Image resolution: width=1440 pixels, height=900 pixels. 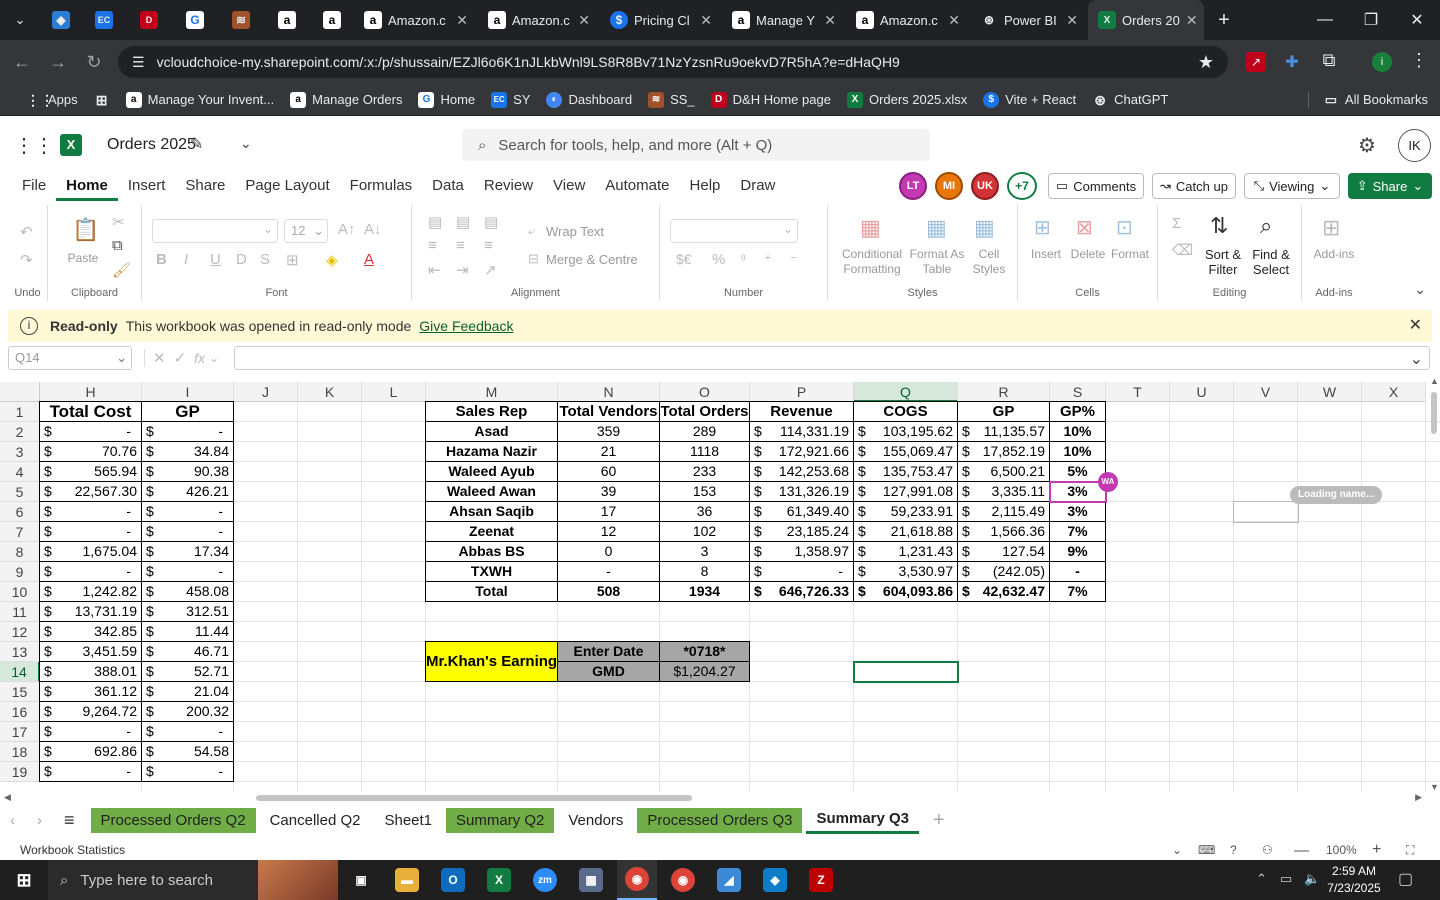 I want to click on tab-draw: Draw, so click(x=757, y=186).